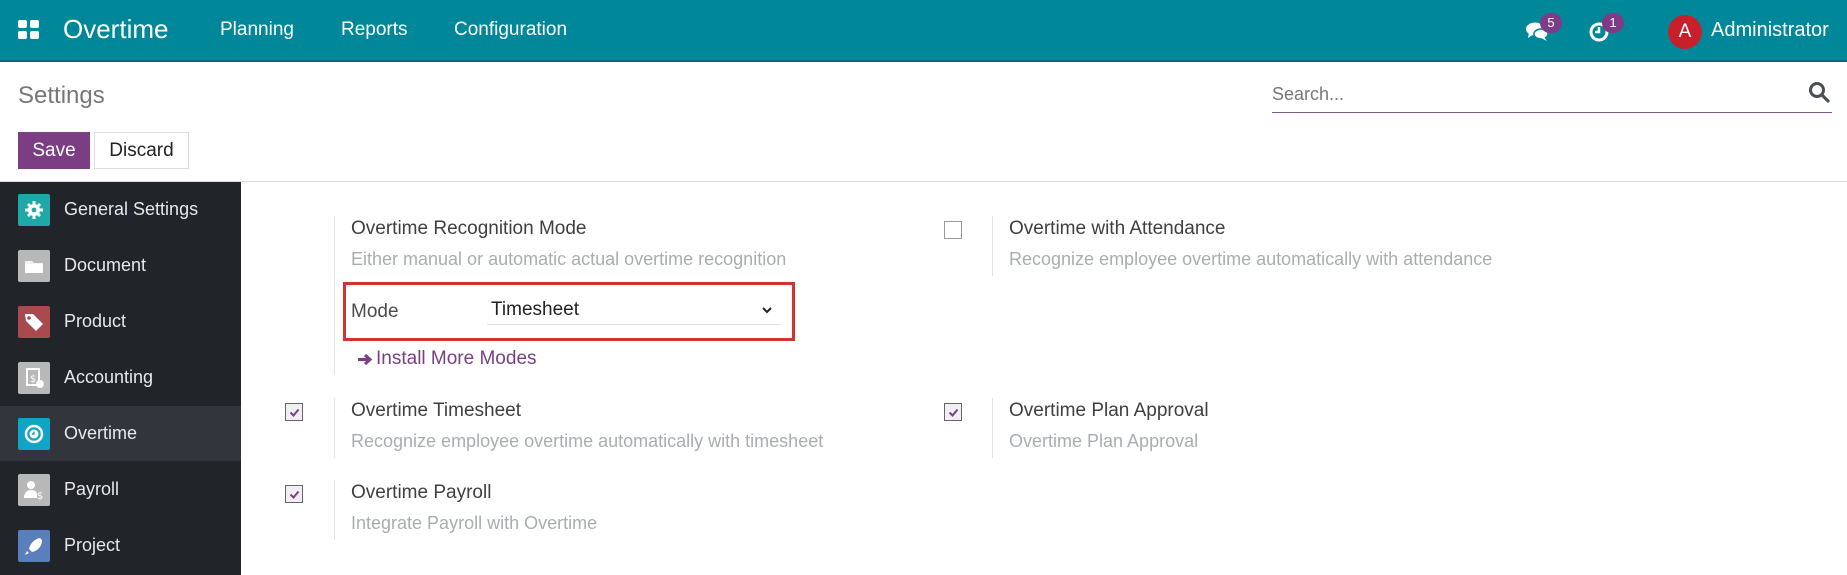 The height and width of the screenshot is (575, 1847). What do you see at coordinates (1613, 23) in the screenshot?
I see `activities-count-badge: 1` at bounding box center [1613, 23].